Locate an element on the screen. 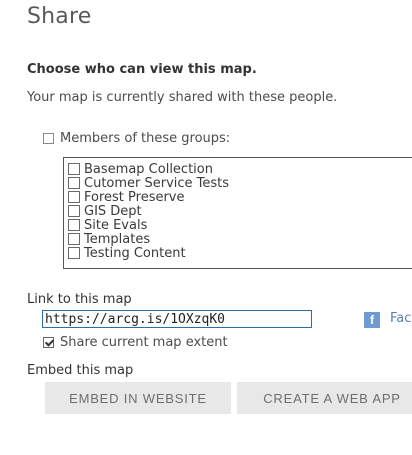  group-item: Forest Preserve is located at coordinates (240, 197).